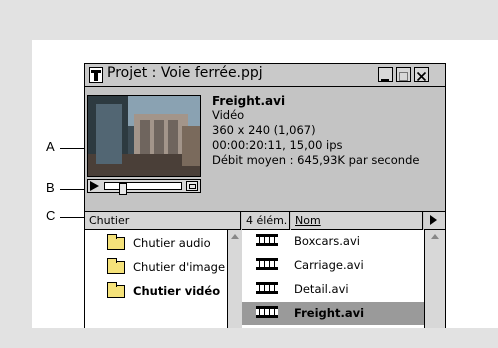 The image size is (498, 348). I want to click on video-thumbnail, so click(144, 136).